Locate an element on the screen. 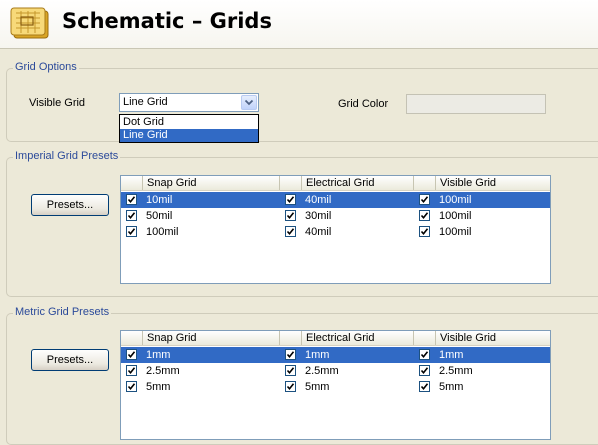  table-row: 10mil 40mil 100mil is located at coordinates (335, 200).